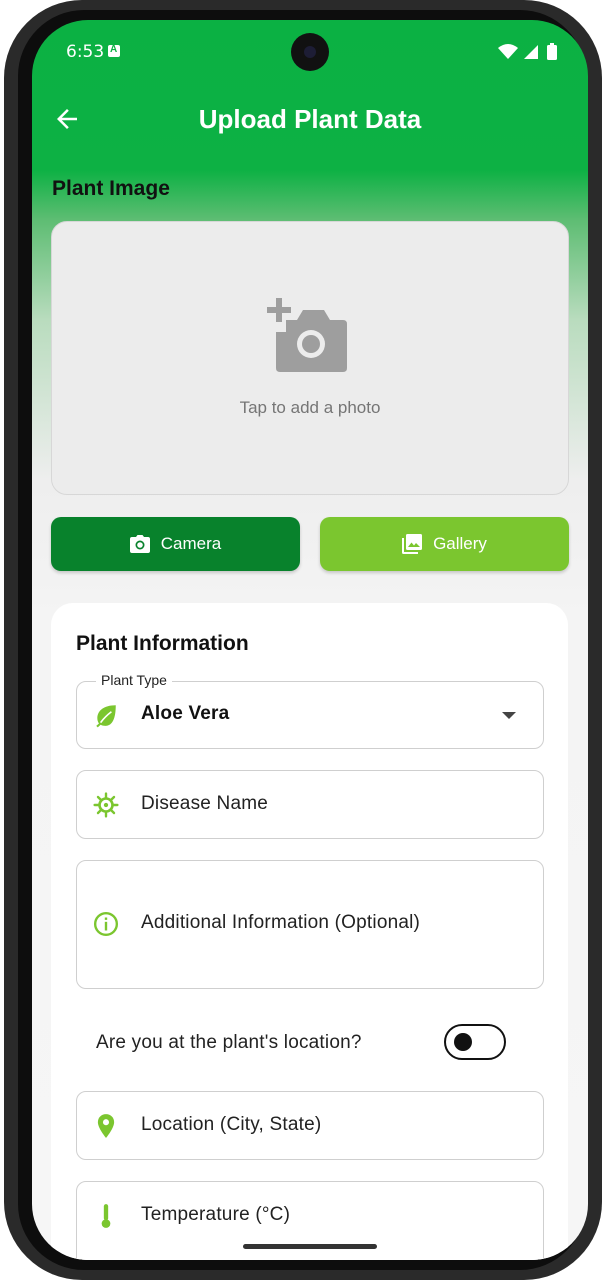 This screenshot has height=1280, width=606. I want to click on camera-button: Camera, so click(175, 544).